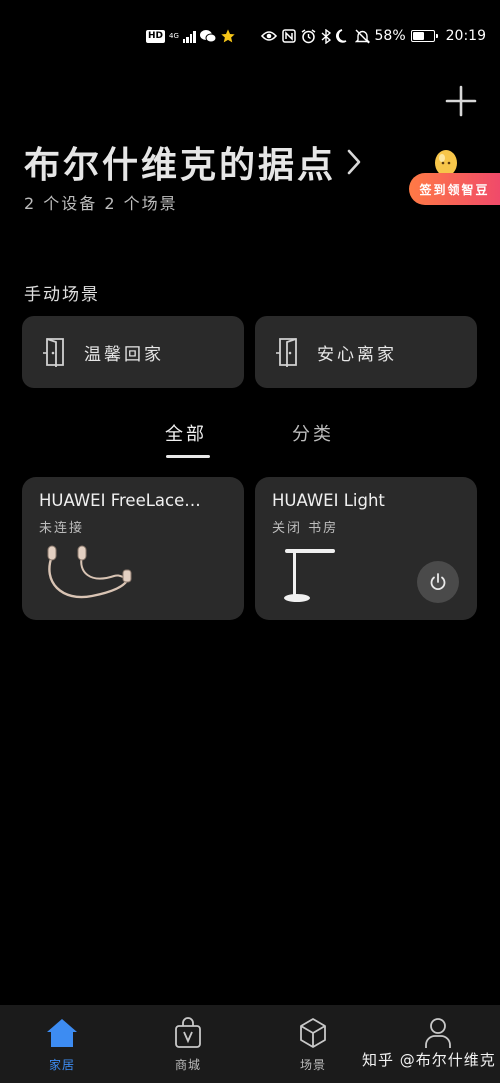  What do you see at coordinates (340, 36) in the screenshot?
I see `moon-icon` at bounding box center [340, 36].